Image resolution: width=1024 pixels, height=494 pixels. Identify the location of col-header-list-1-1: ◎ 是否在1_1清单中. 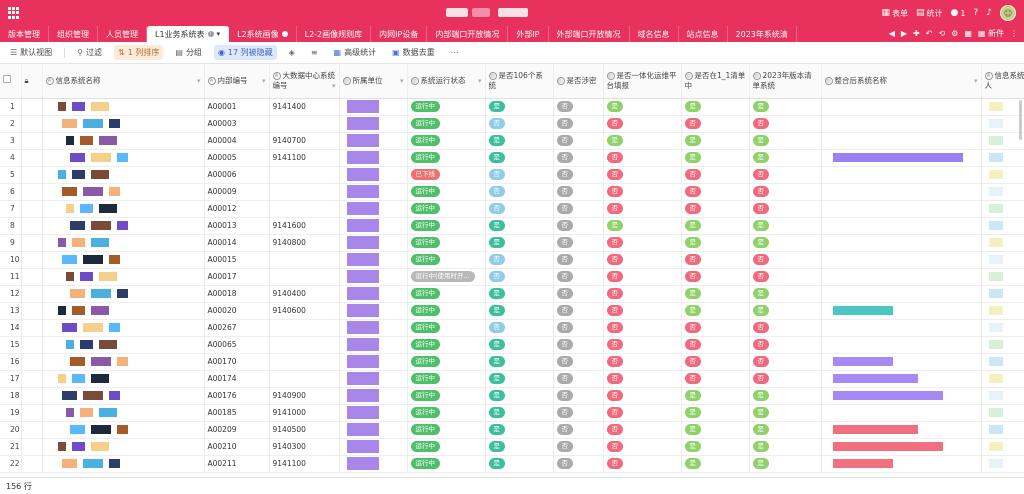
(715, 81).